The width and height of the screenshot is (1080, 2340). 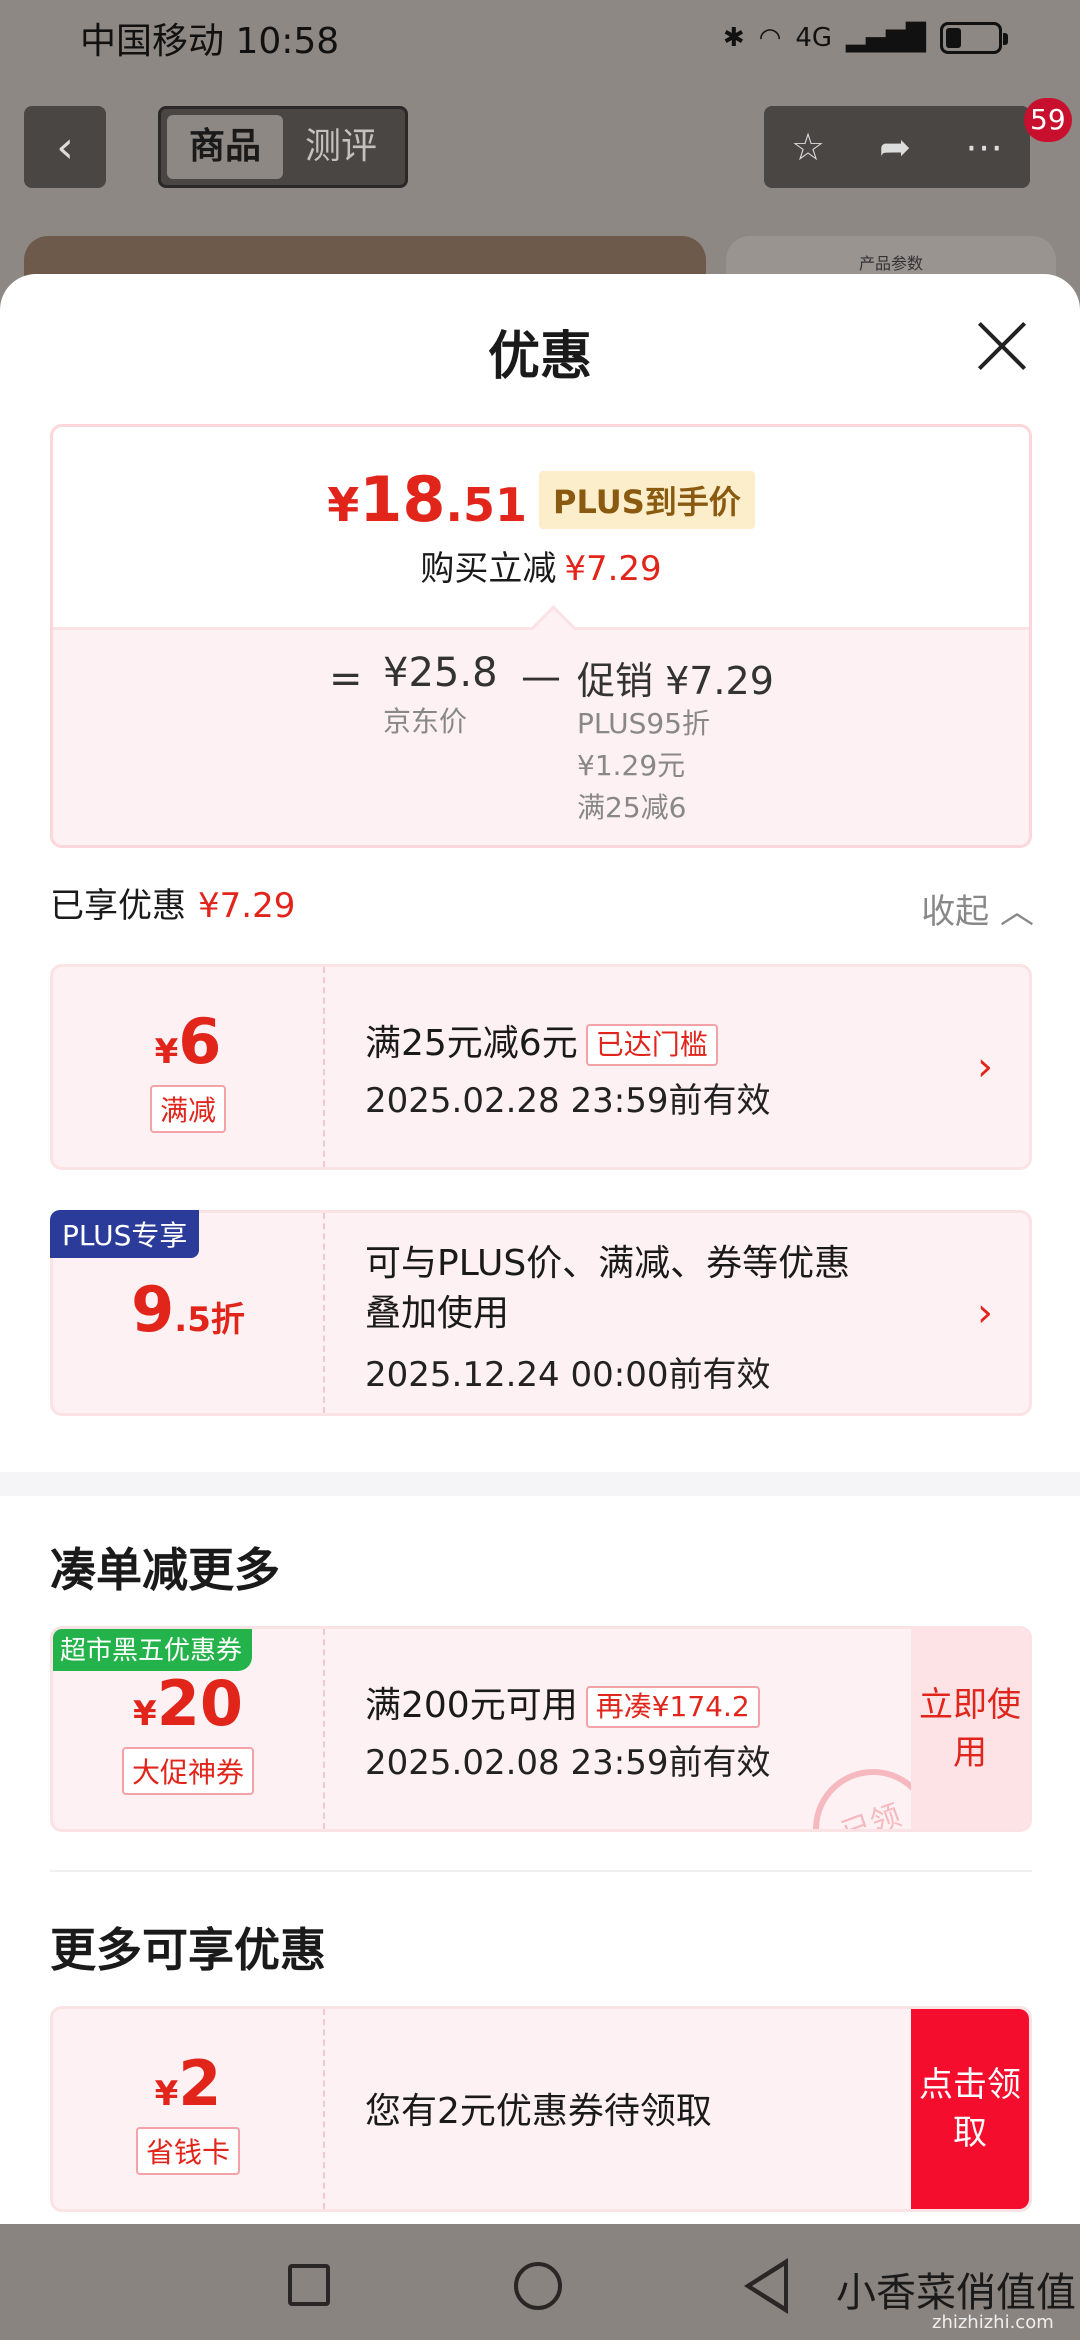 I want to click on recents-icon, so click(x=309, y=2285).